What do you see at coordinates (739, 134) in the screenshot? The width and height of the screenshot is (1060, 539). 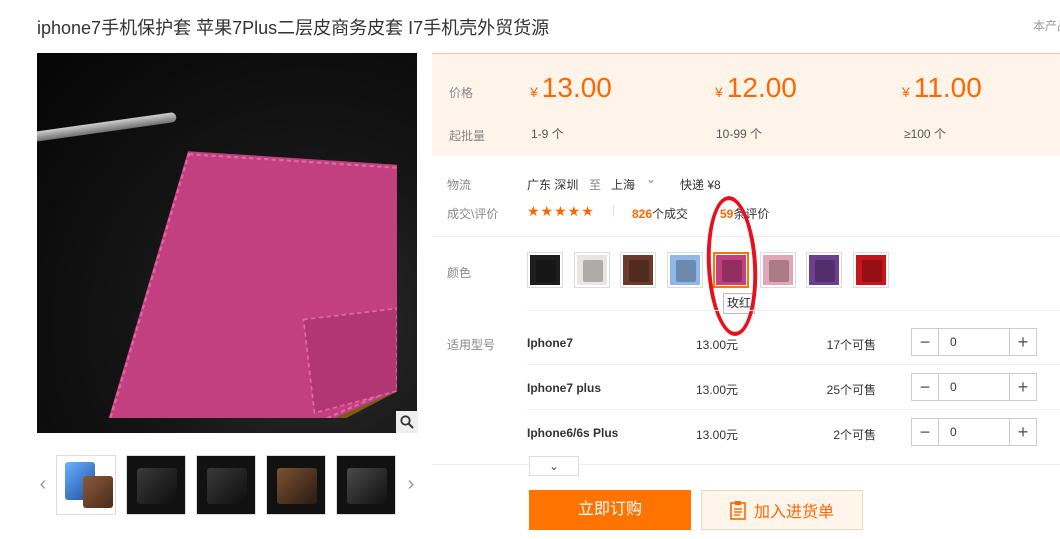 I see `qty-tier-2: 10-99 个` at bounding box center [739, 134].